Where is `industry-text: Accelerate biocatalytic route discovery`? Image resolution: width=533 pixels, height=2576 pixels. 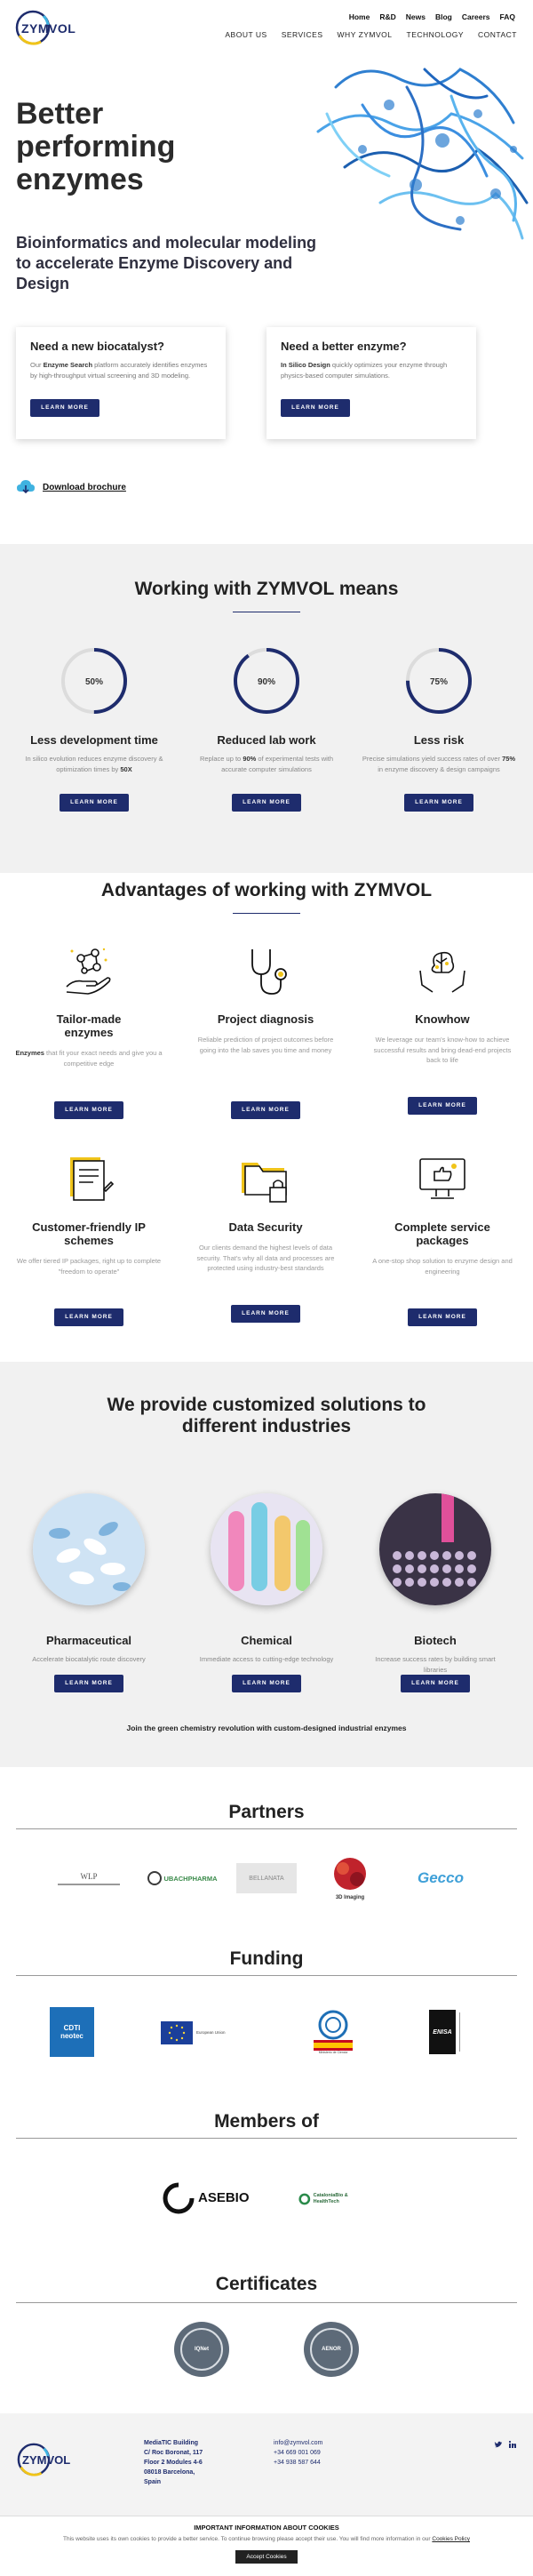
industry-text: Accelerate biocatalytic route discovery is located at coordinates (89, 1659).